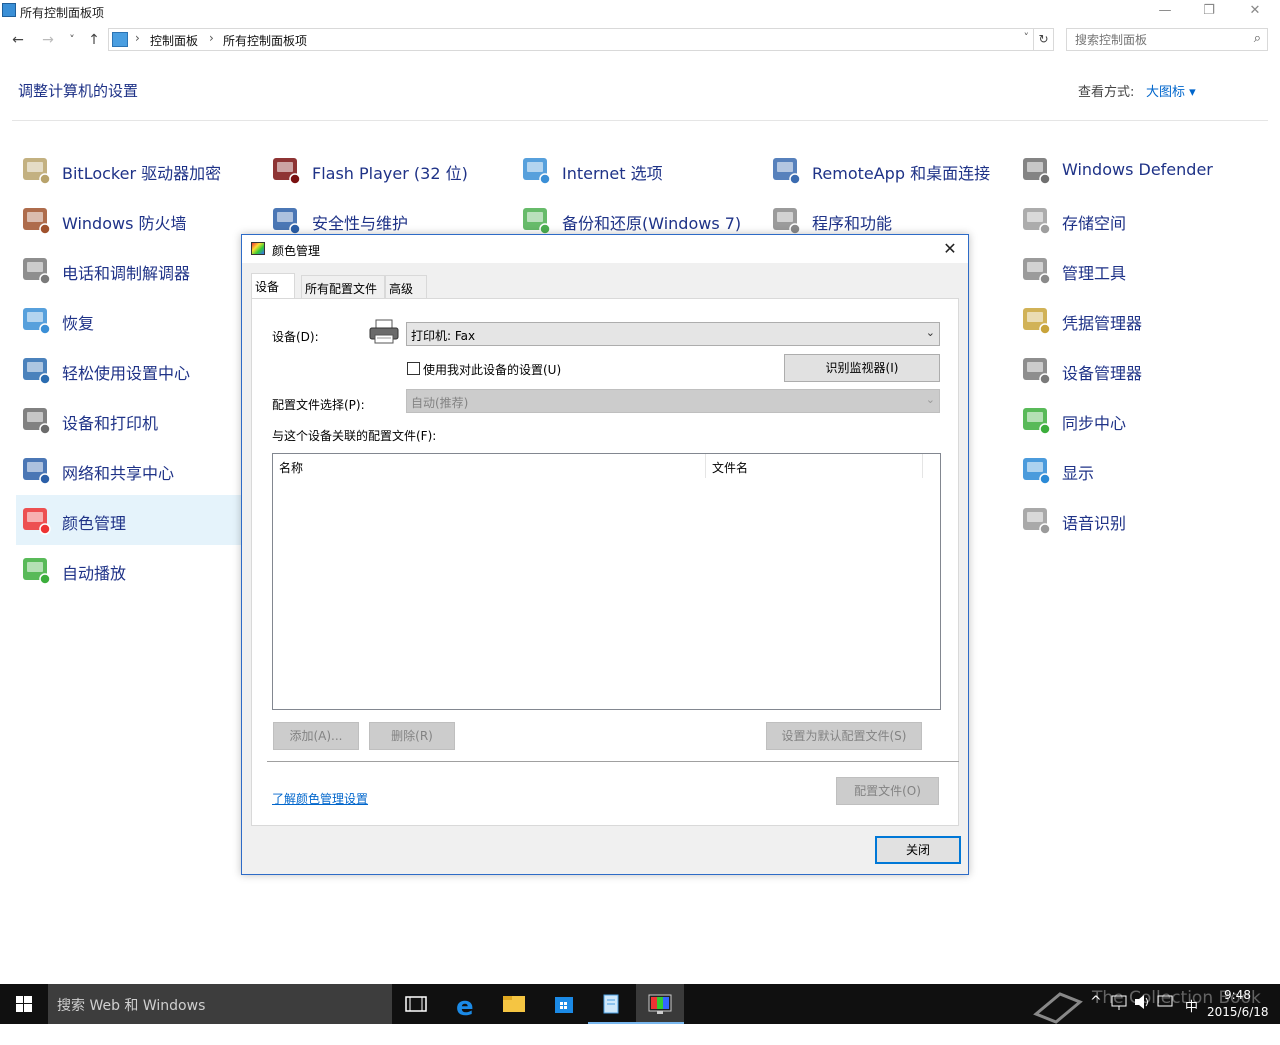 The height and width of the screenshot is (1045, 1280). What do you see at coordinates (886, 170) in the screenshot?
I see `cp-item-remoteapp: RemoteApp 和桌面连接` at bounding box center [886, 170].